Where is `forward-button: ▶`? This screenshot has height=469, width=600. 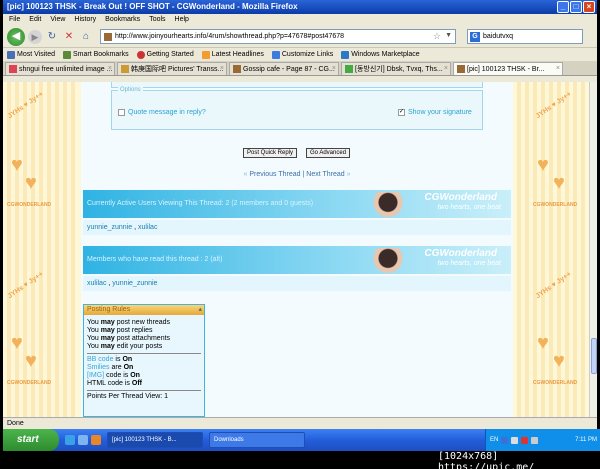
forward-button: ▶ is located at coordinates (35, 36).